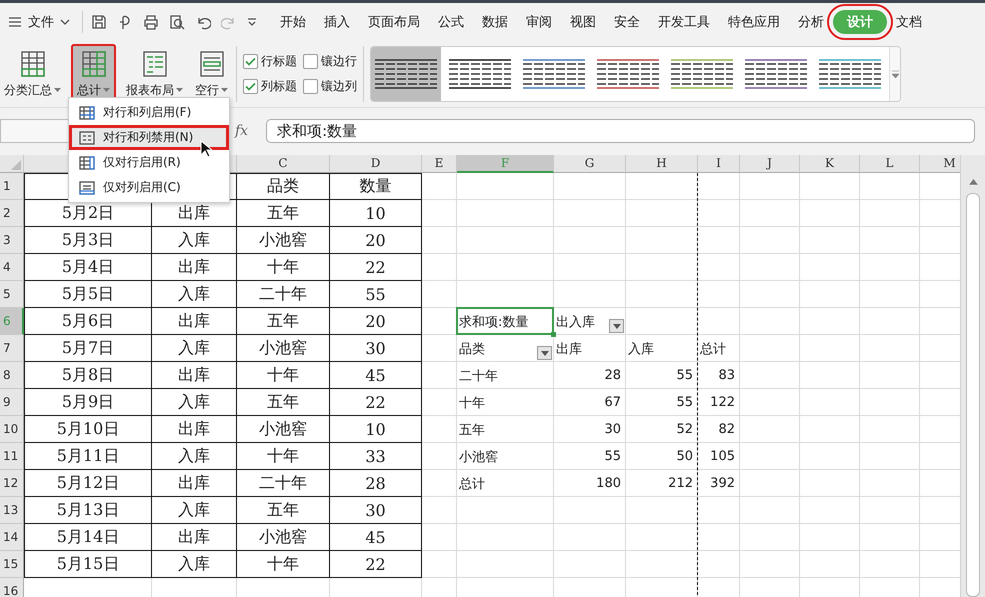 The height and width of the screenshot is (597, 985). I want to click on pivot-cell-text: 小池窖, so click(478, 457).